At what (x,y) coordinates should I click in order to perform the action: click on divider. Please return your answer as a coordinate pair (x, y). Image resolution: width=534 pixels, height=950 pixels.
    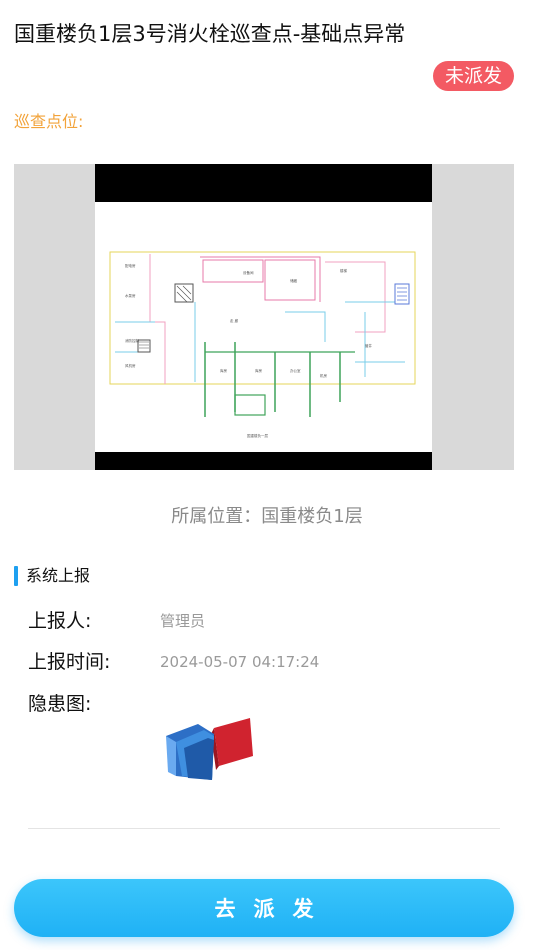
    Looking at the image, I should click on (264, 828).